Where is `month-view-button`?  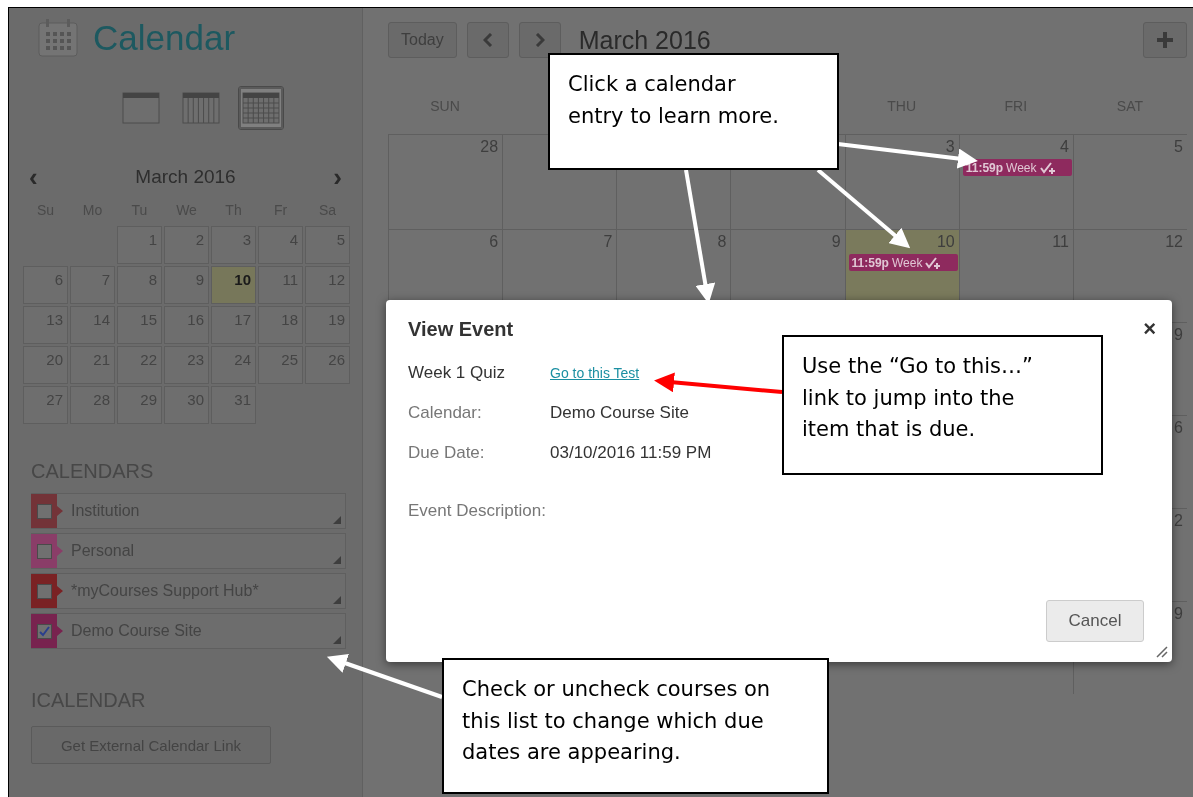
month-view-button is located at coordinates (260, 108).